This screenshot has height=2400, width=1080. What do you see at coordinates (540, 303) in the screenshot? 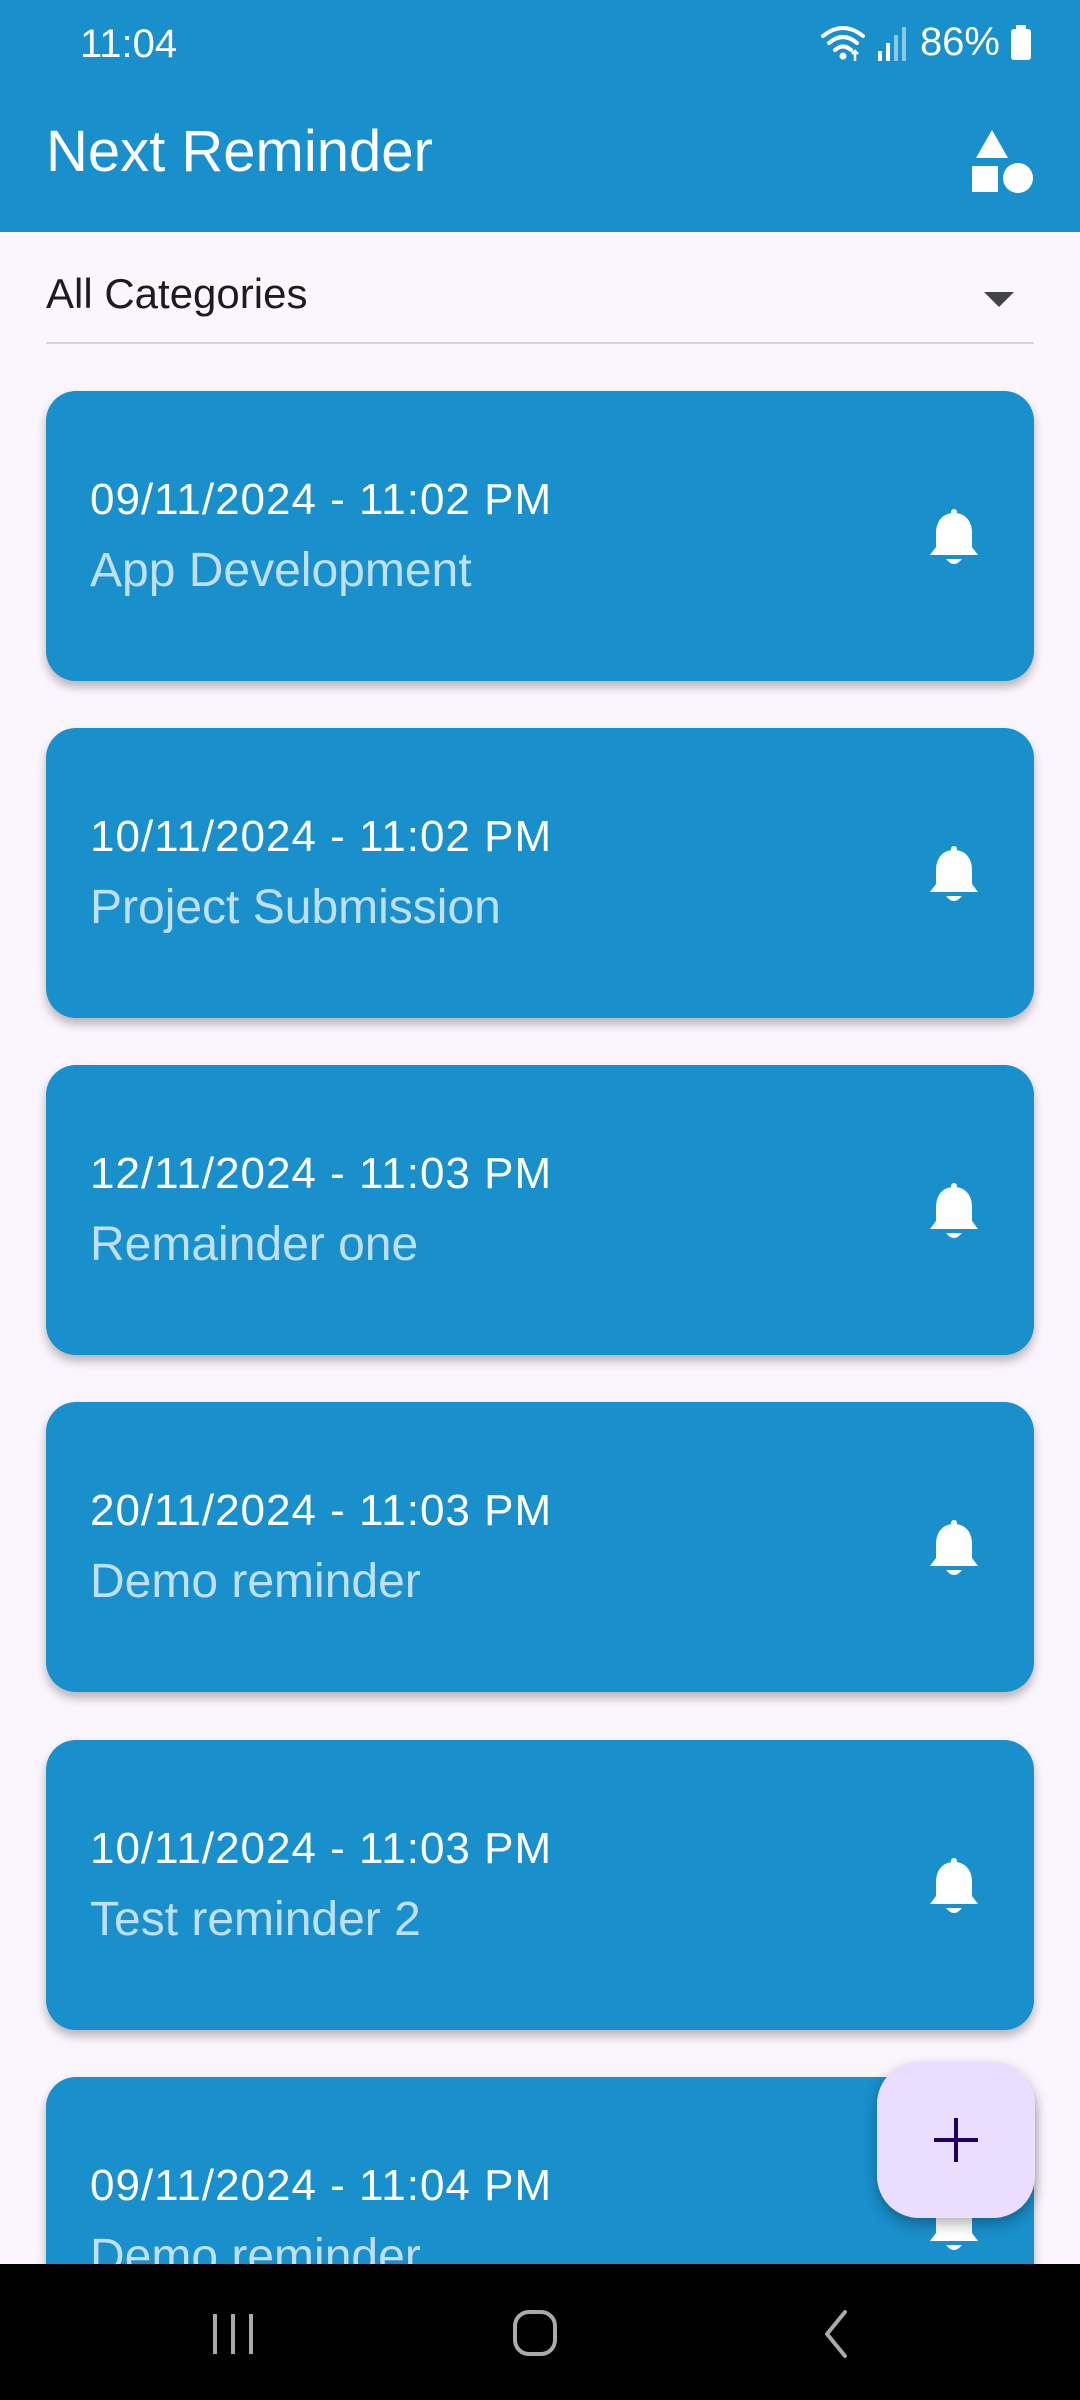
I see `category-dropdown: All Categories` at bounding box center [540, 303].